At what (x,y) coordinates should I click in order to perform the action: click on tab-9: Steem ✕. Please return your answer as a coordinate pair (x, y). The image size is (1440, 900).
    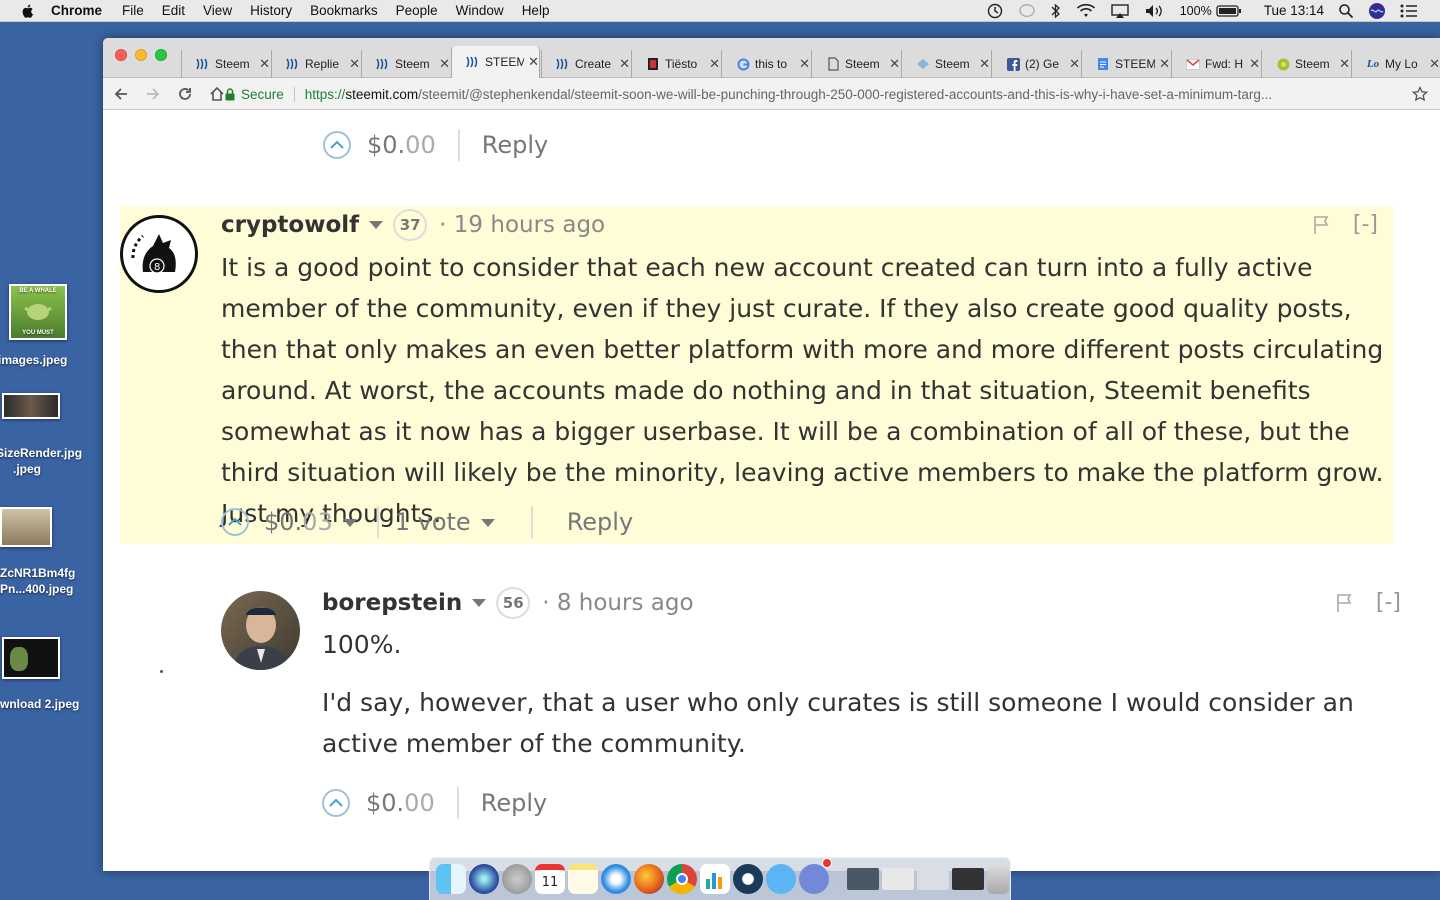
    Looking at the image, I should click on (945, 64).